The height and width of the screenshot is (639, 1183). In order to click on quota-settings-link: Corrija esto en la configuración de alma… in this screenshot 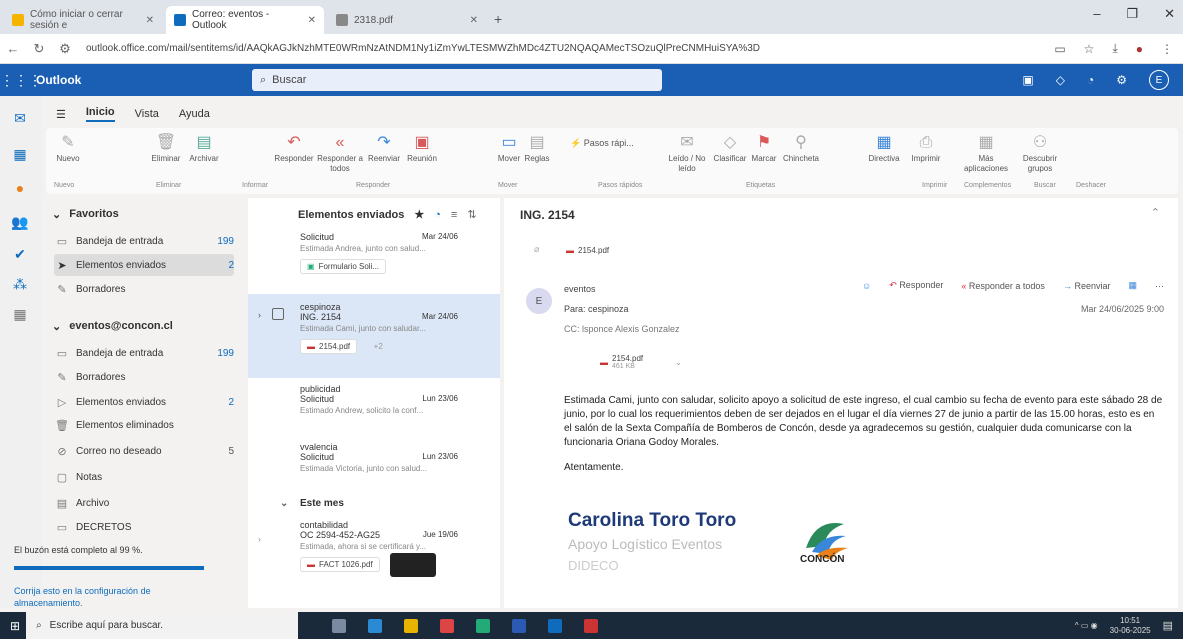, I will do `click(109, 597)`.